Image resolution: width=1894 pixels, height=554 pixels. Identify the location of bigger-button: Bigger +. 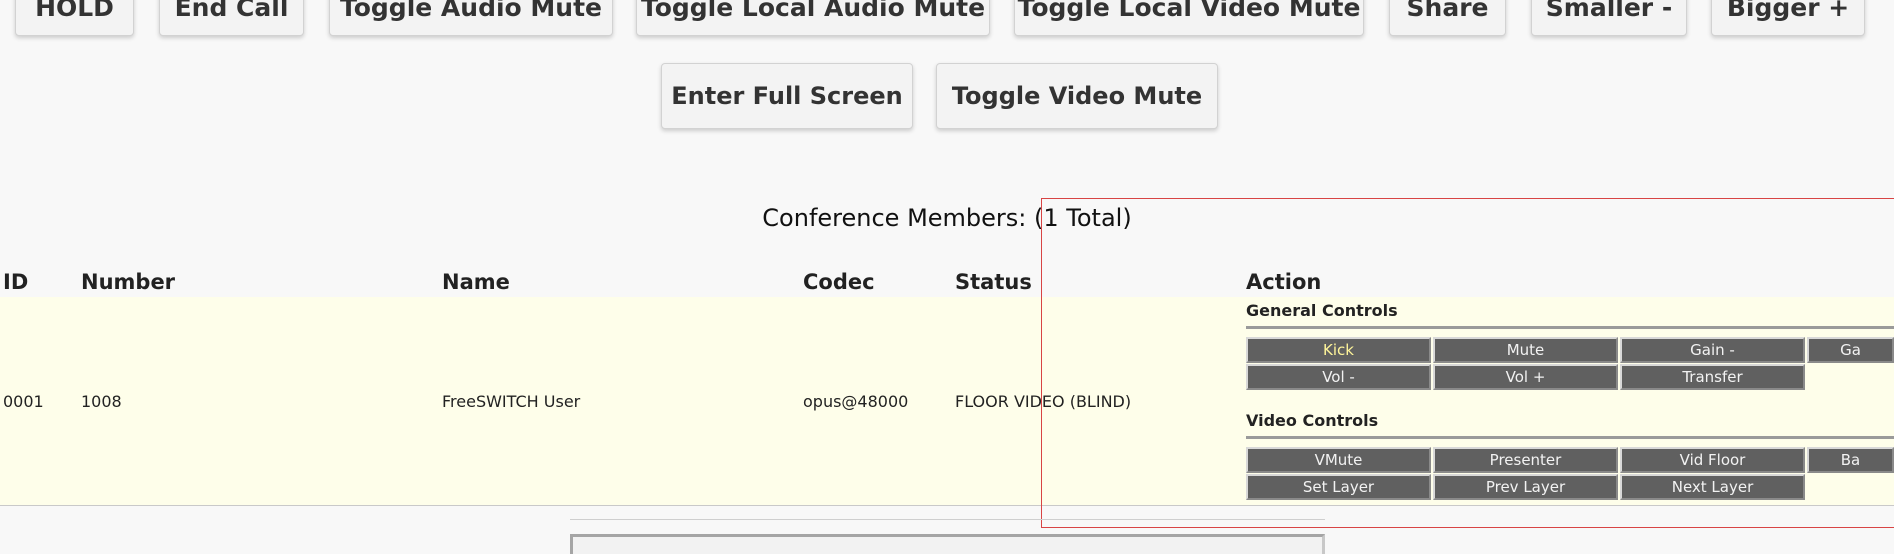
(1788, 18).